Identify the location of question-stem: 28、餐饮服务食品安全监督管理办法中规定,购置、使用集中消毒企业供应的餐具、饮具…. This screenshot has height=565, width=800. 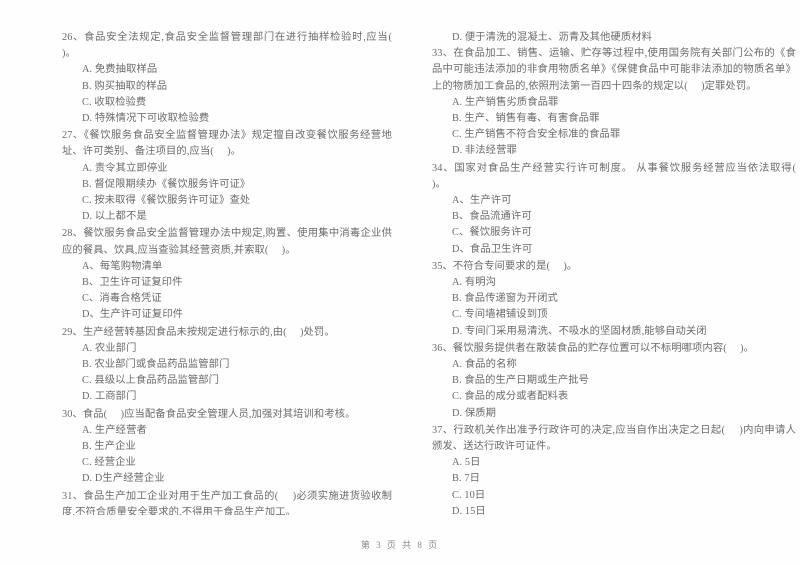
(227, 242).